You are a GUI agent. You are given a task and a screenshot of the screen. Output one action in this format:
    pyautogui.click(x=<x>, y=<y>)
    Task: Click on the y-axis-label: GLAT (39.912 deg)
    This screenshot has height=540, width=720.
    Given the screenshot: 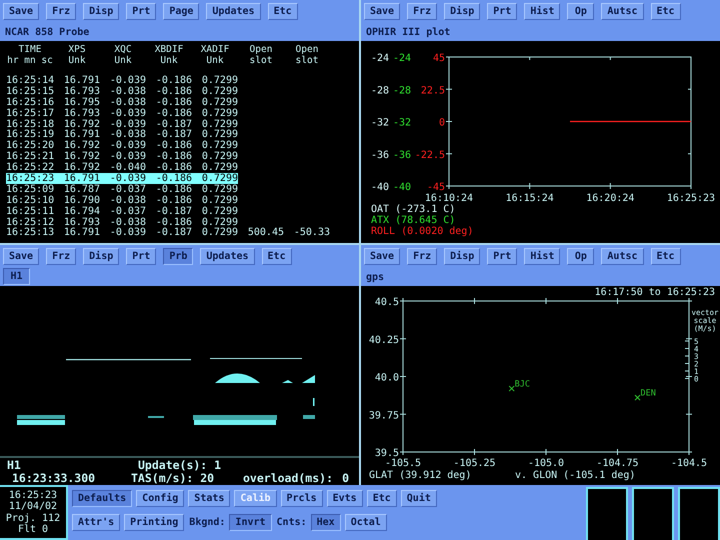 What is the action you would take?
    pyautogui.click(x=420, y=475)
    